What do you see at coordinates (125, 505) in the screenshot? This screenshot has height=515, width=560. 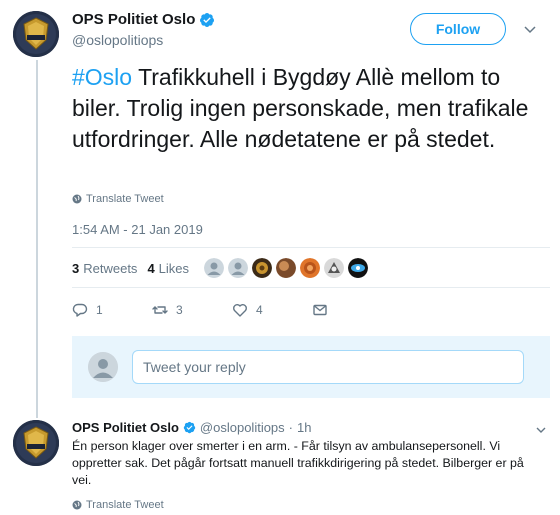 I see `reply-translate-label: Translate Tweet` at bounding box center [125, 505].